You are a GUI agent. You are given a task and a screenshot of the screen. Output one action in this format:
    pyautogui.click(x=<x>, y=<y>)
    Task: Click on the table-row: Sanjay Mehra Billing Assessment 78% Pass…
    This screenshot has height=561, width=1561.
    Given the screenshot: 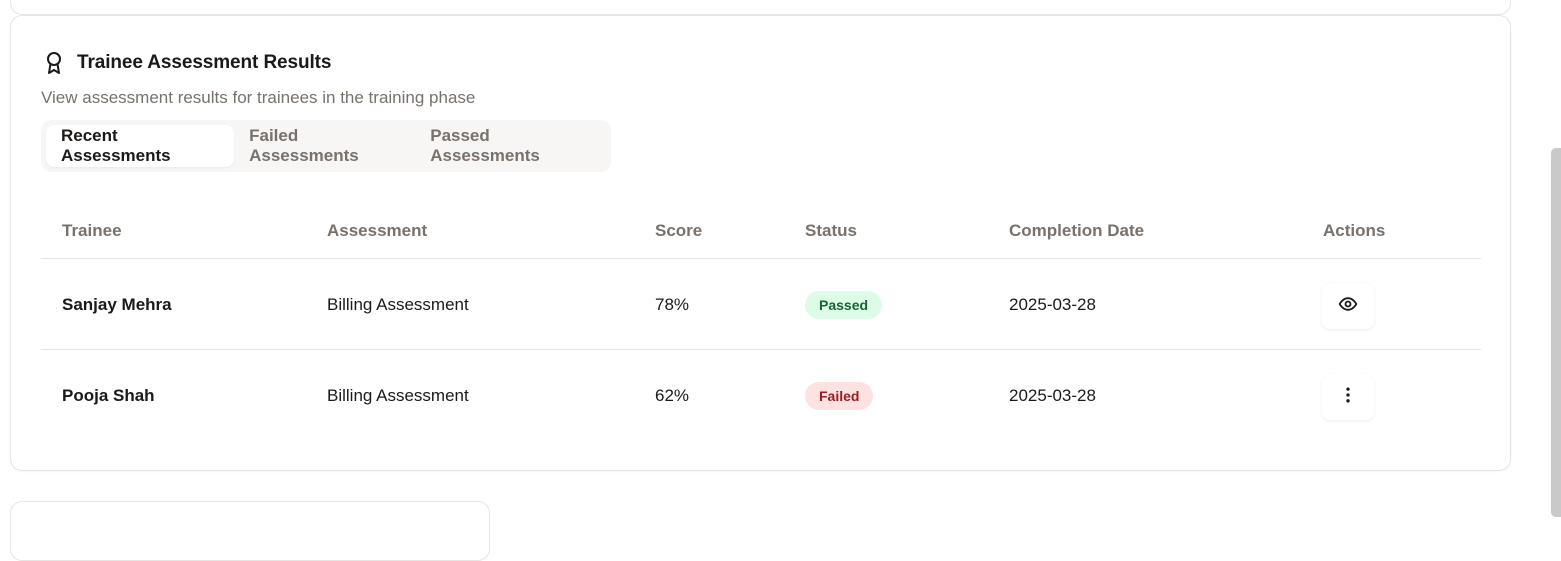 What is the action you would take?
    pyautogui.click(x=761, y=304)
    